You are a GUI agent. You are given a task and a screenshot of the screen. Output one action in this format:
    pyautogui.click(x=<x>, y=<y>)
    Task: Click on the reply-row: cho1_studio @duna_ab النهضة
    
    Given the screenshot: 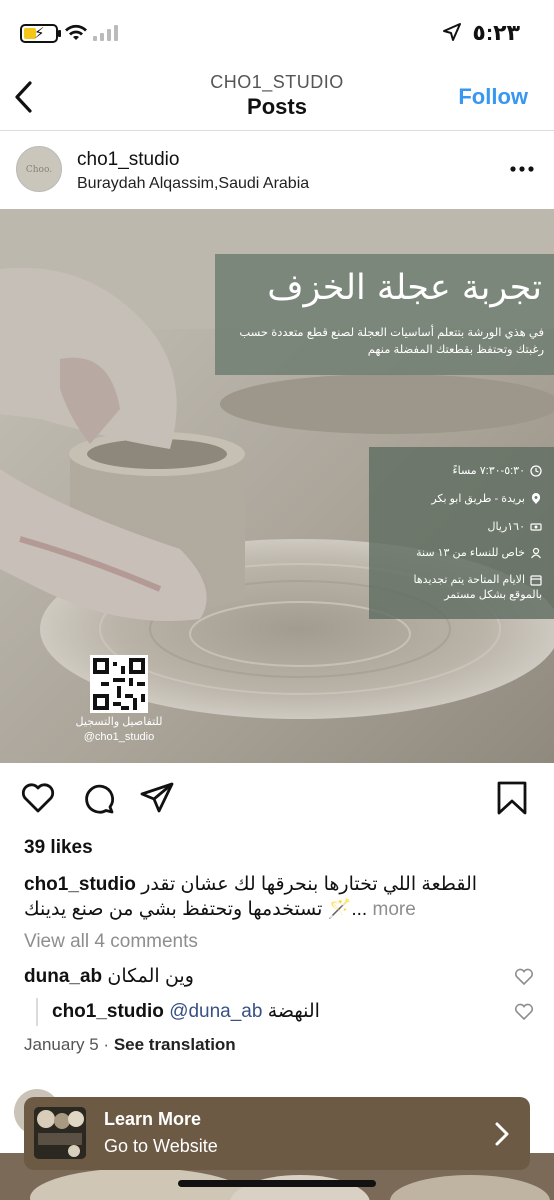 What is the action you would take?
    pyautogui.click(x=186, y=1012)
    